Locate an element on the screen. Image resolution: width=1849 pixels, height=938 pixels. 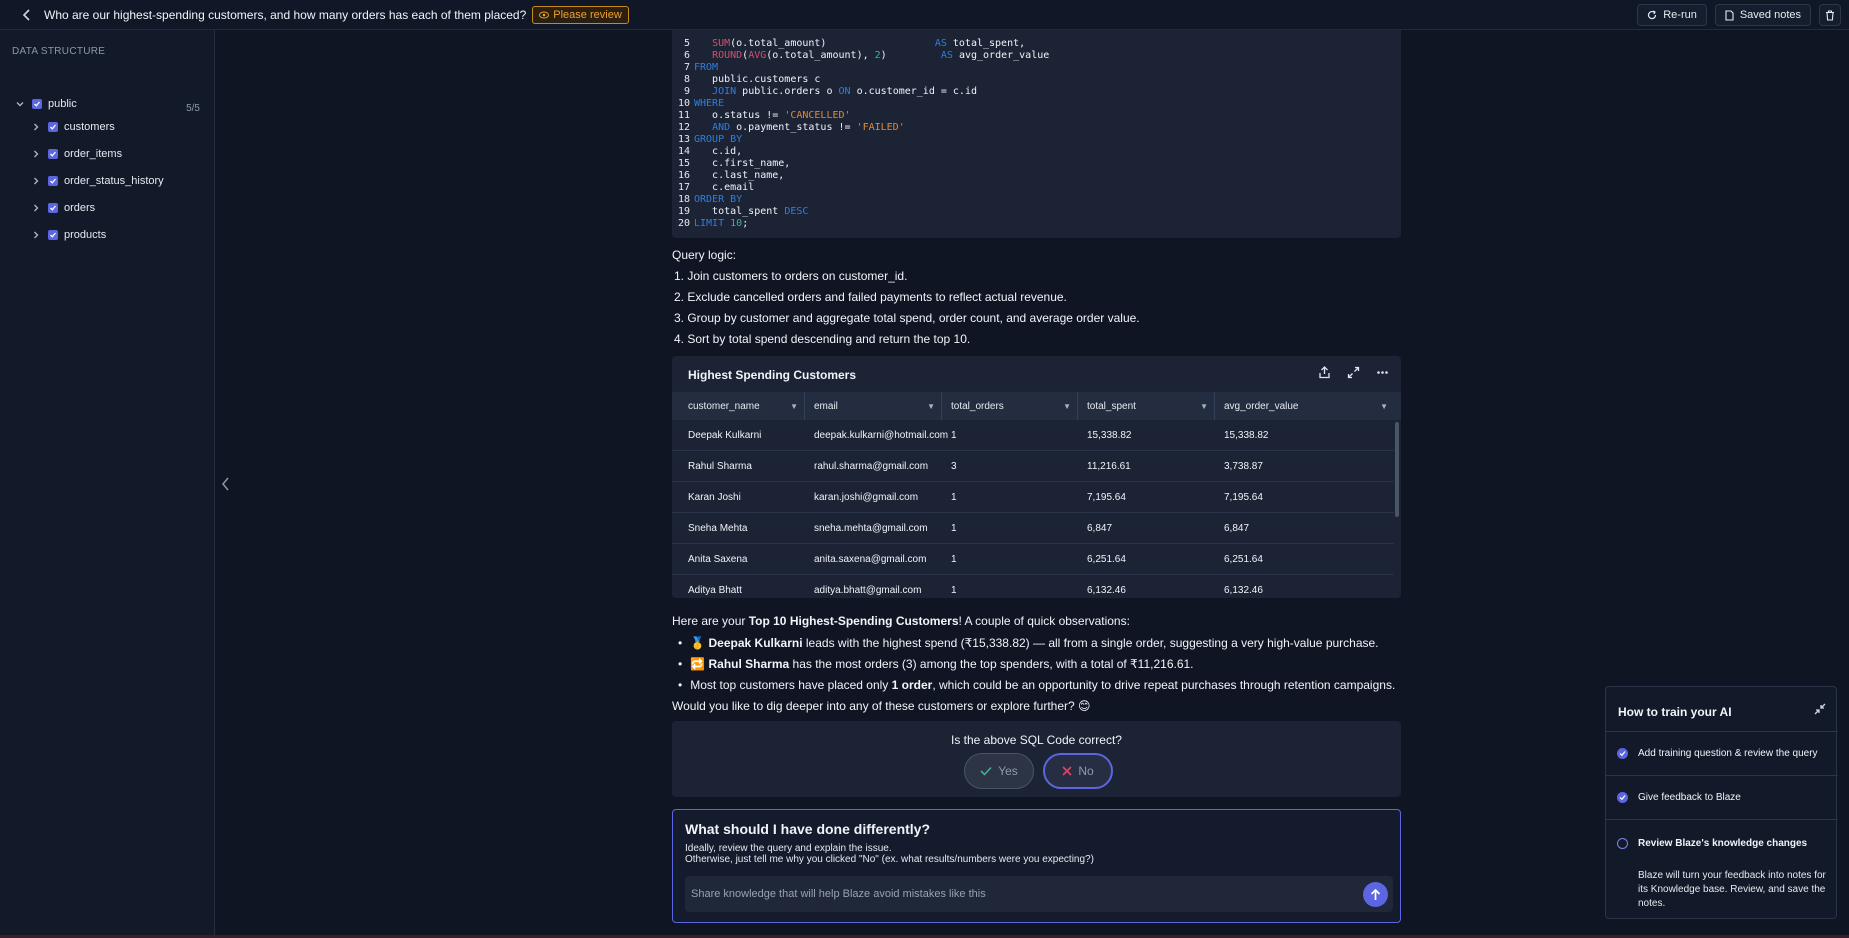
no-button: No is located at coordinates (1078, 771).